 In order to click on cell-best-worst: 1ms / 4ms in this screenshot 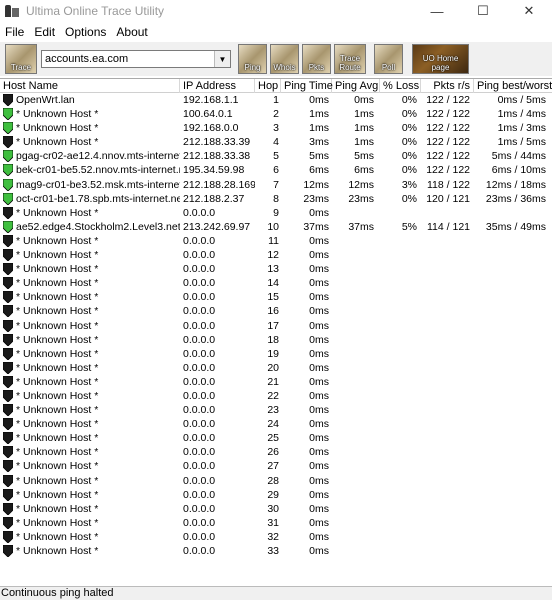, I will do `click(521, 114)`.